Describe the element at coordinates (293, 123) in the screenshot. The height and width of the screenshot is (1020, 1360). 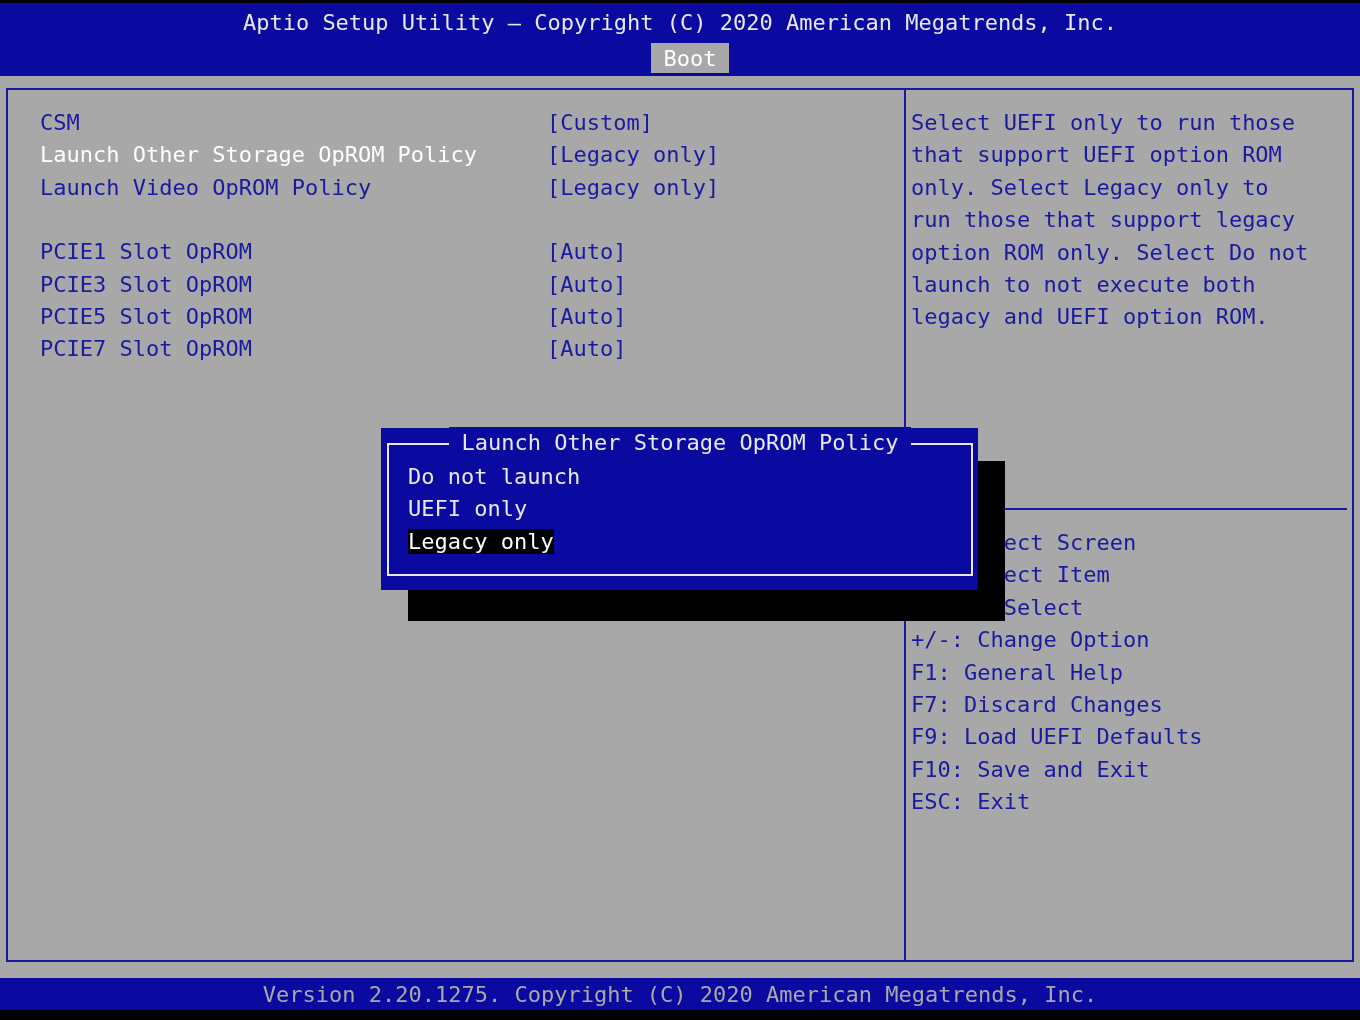
I see `setting-label: CSM` at that location.